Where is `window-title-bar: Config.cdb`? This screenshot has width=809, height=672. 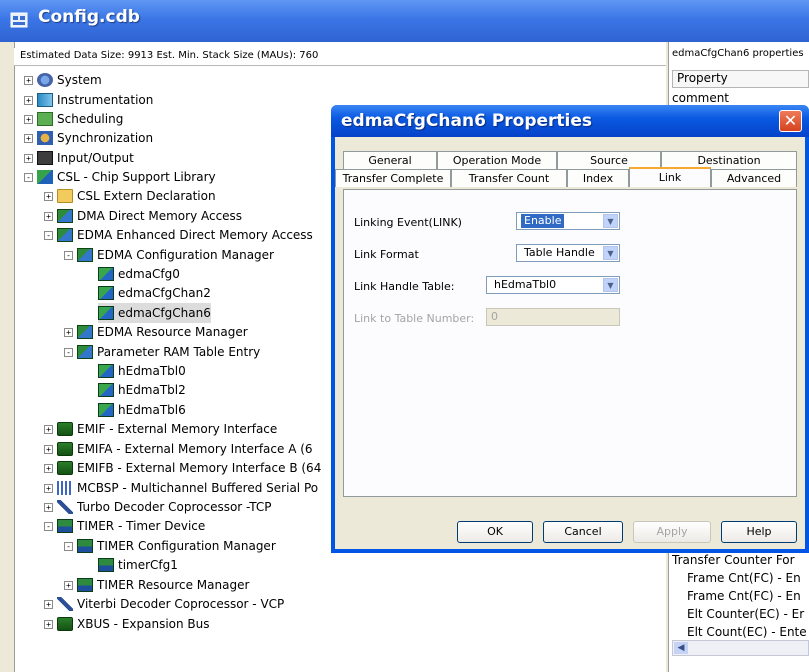 window-title-bar: Config.cdb is located at coordinates (404, 21).